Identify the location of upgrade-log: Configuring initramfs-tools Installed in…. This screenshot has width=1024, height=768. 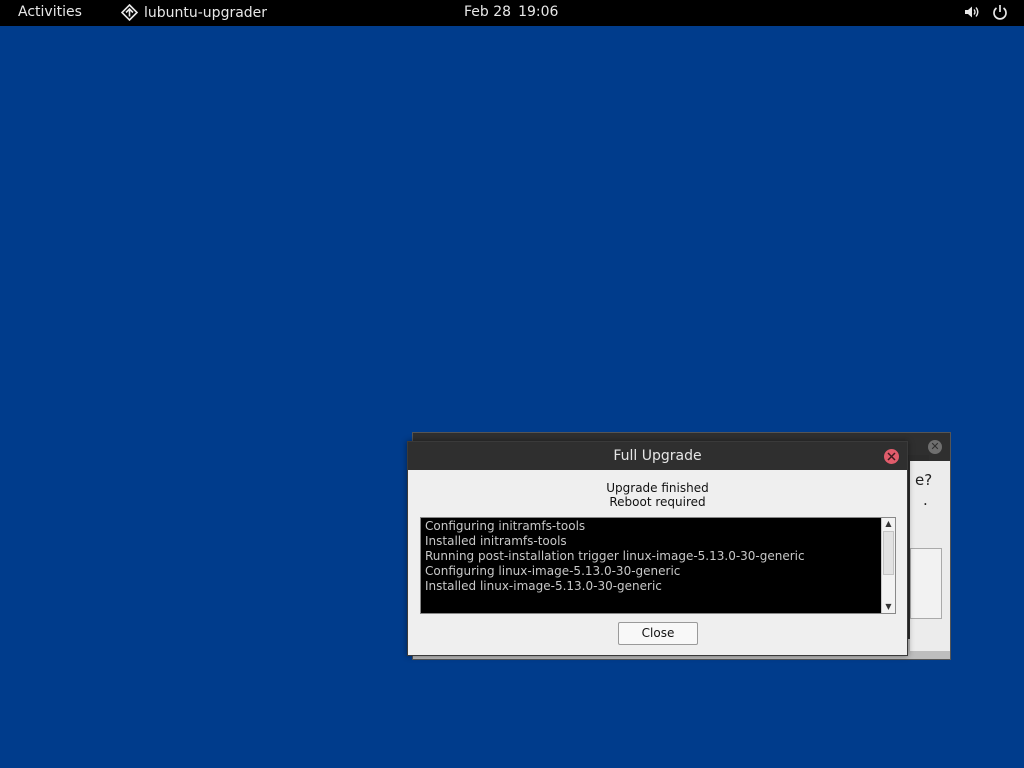
(658, 565).